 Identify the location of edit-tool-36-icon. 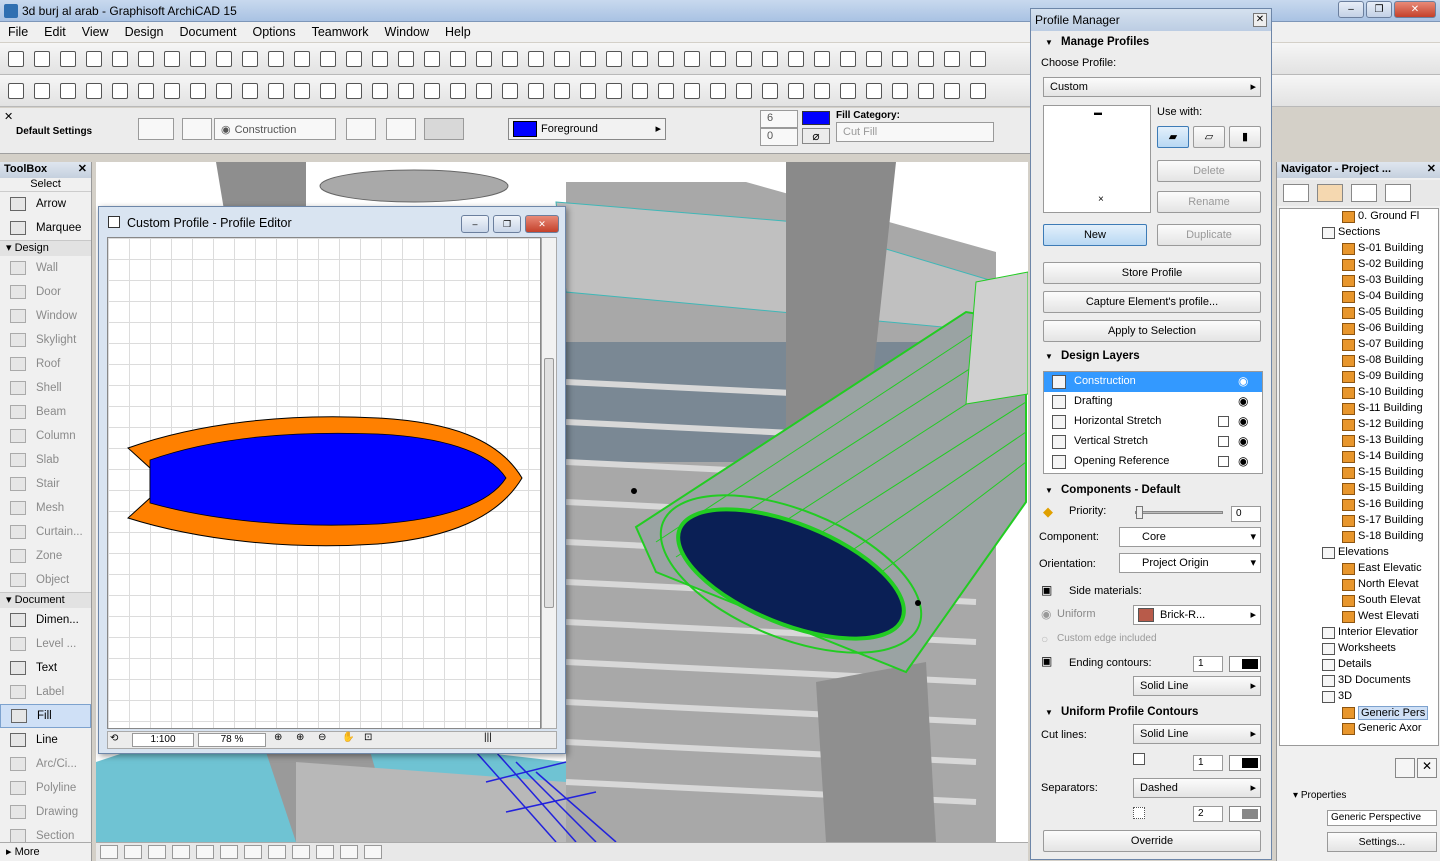
(926, 91).